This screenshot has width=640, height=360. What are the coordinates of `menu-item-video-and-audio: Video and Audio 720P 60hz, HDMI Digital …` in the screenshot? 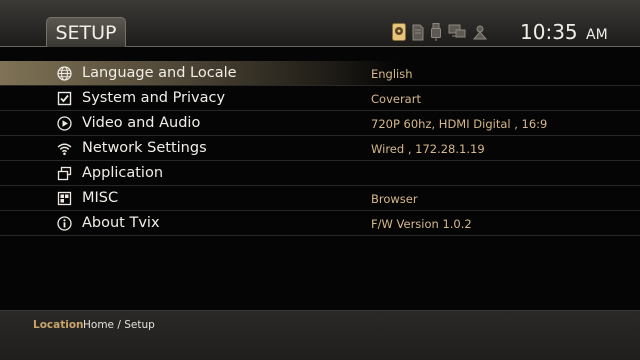 It's located at (320, 123).